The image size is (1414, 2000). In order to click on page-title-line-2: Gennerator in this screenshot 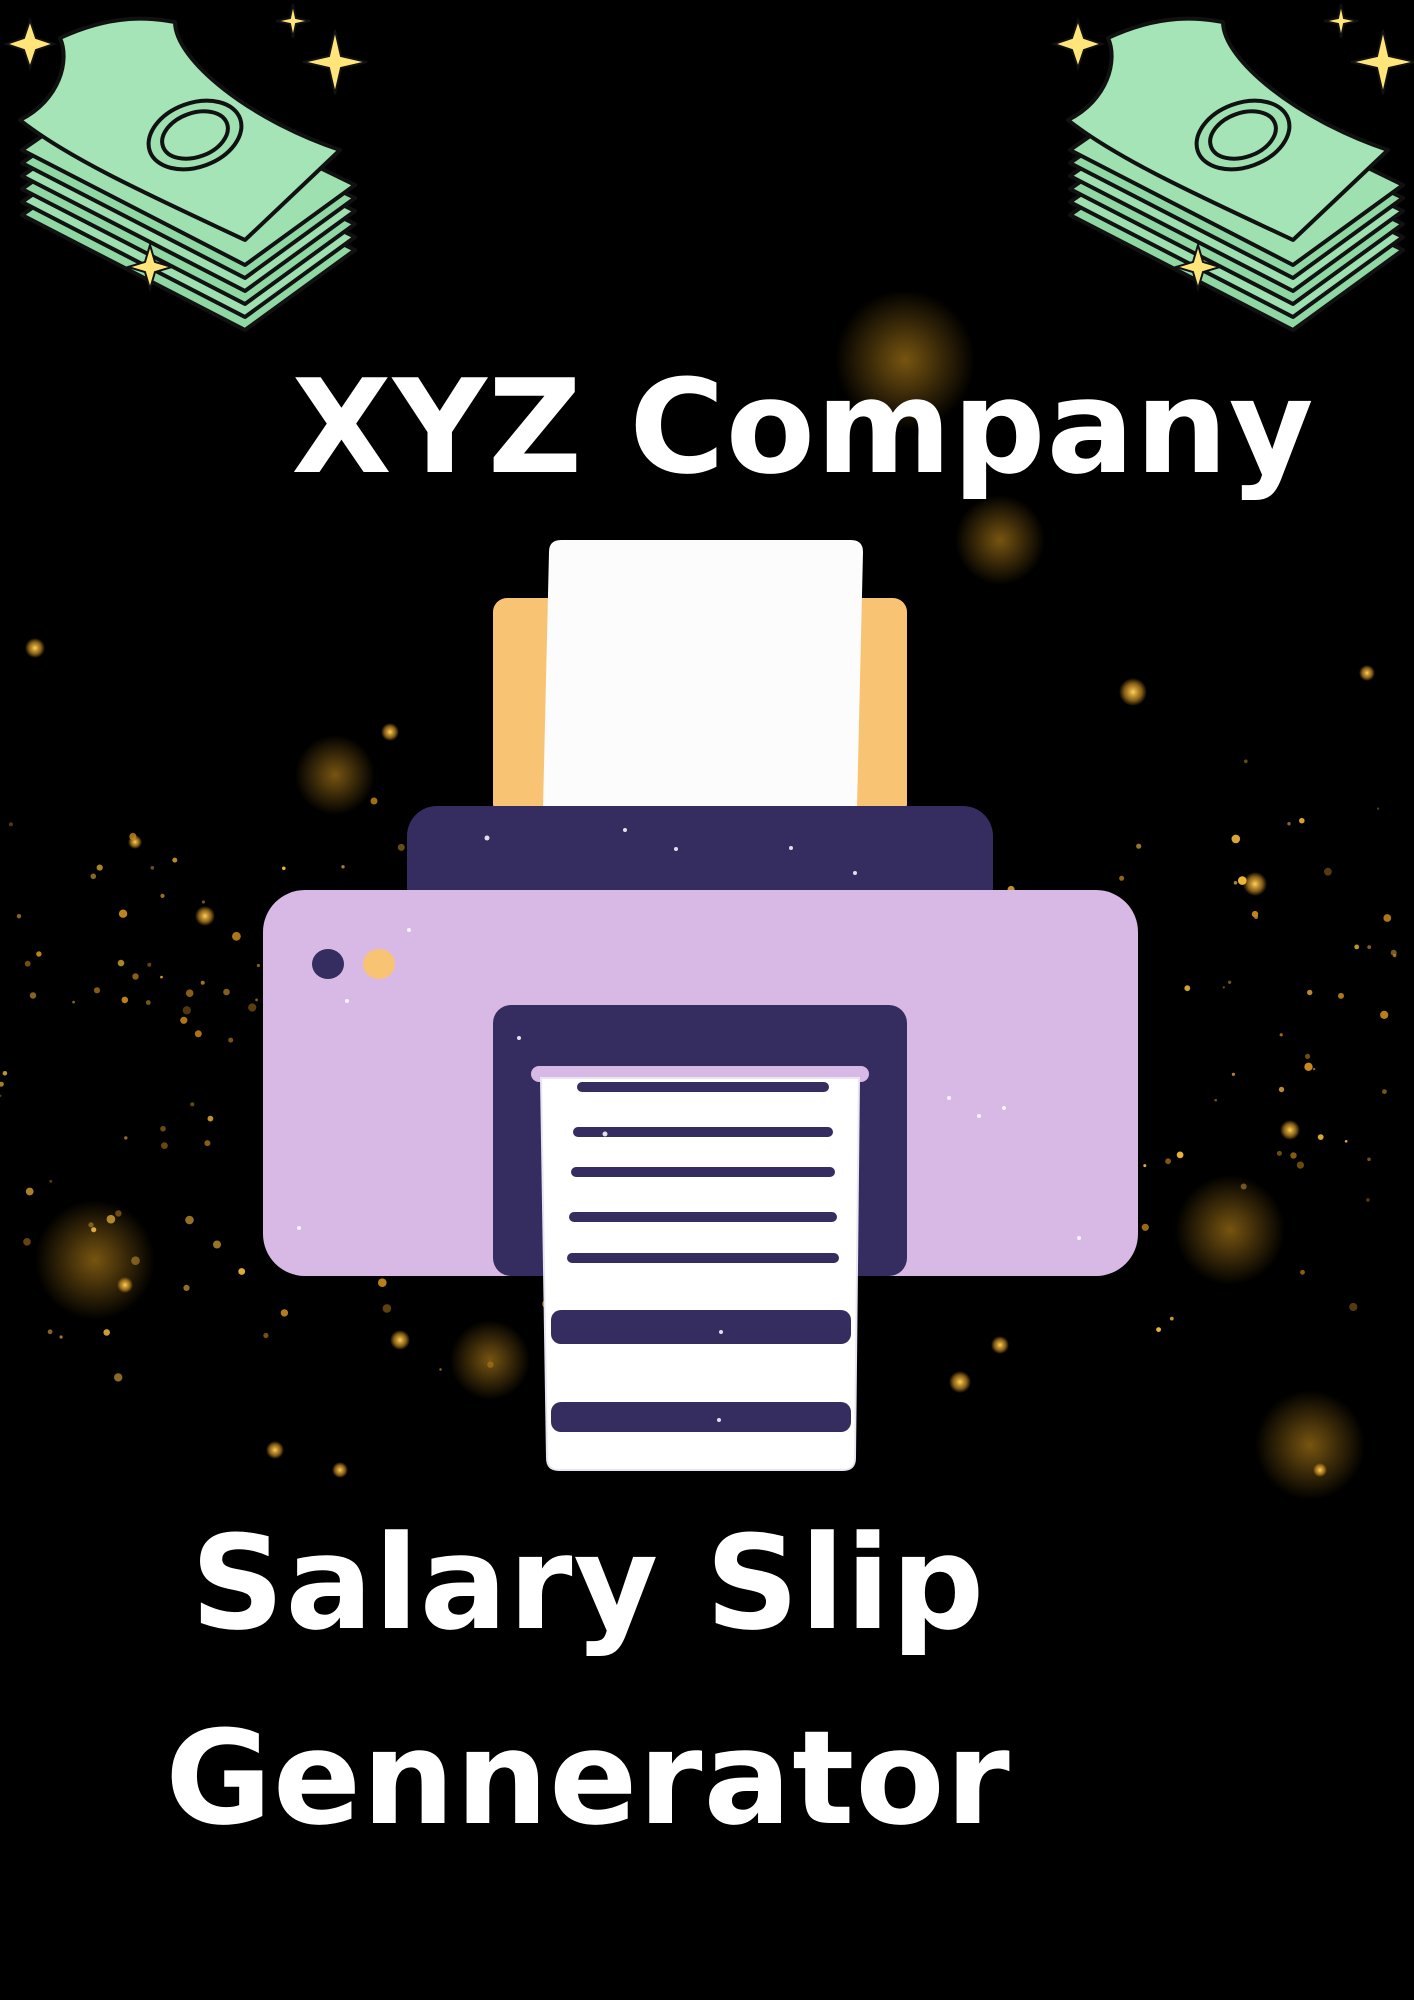, I will do `click(588, 1778)`.